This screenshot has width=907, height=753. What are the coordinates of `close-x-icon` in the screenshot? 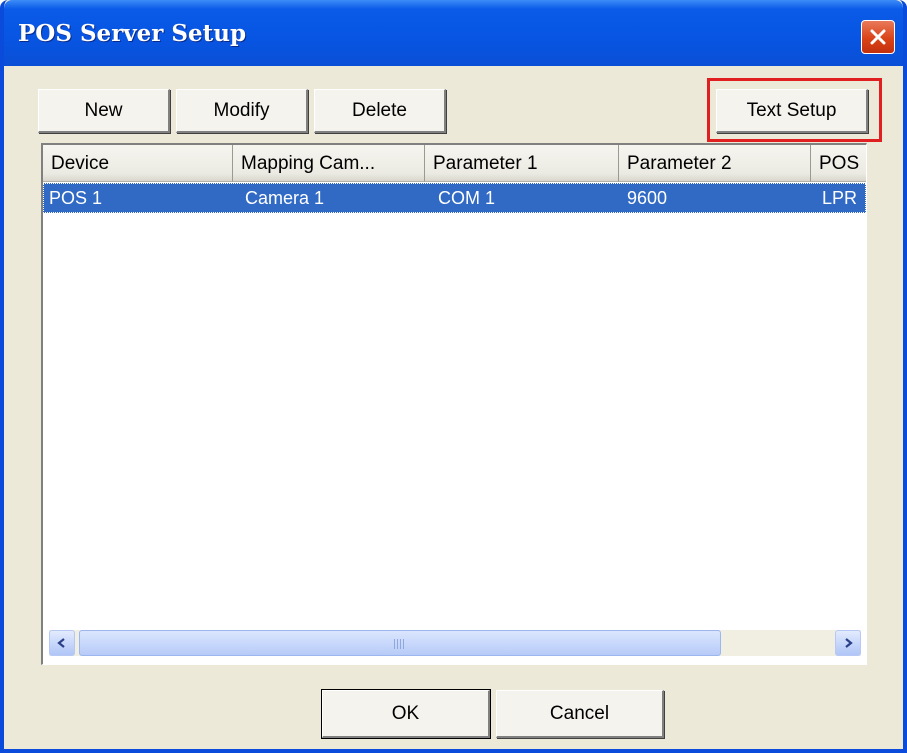 It's located at (878, 37).